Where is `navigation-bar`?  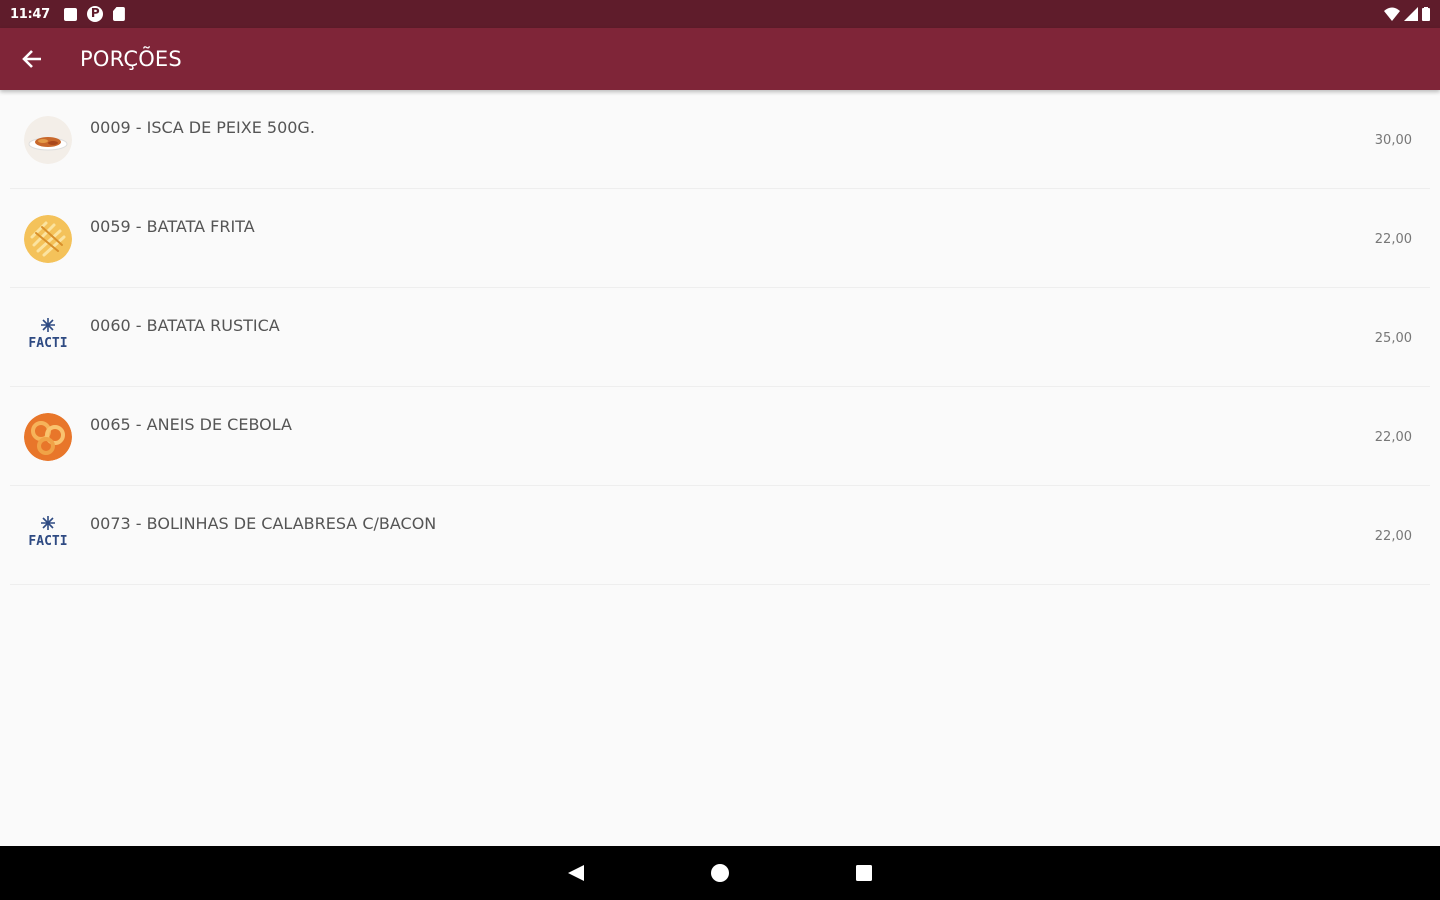
navigation-bar is located at coordinates (720, 873).